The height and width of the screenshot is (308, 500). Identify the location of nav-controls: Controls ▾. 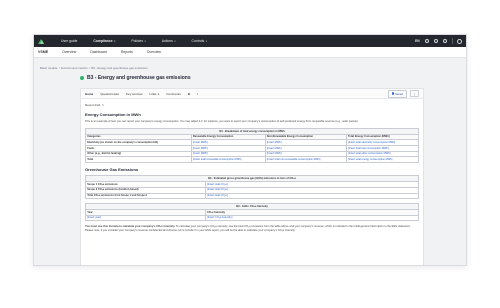
(200, 41).